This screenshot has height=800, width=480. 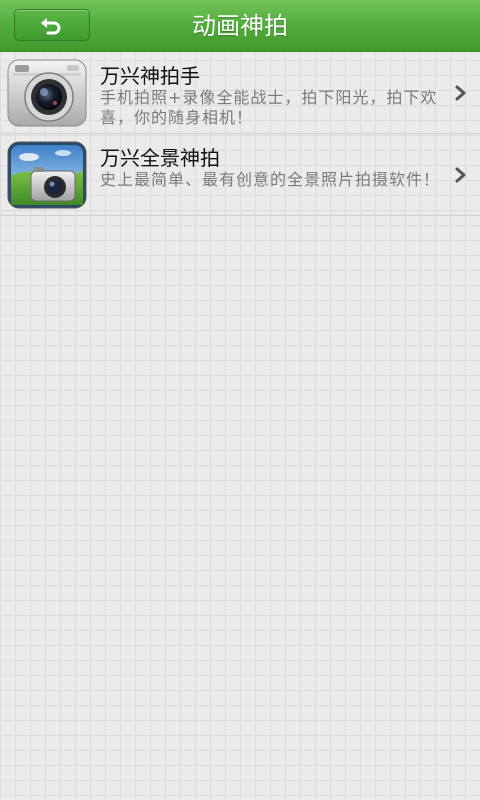 I want to click on app-name: 万兴全景神拍, so click(x=160, y=158).